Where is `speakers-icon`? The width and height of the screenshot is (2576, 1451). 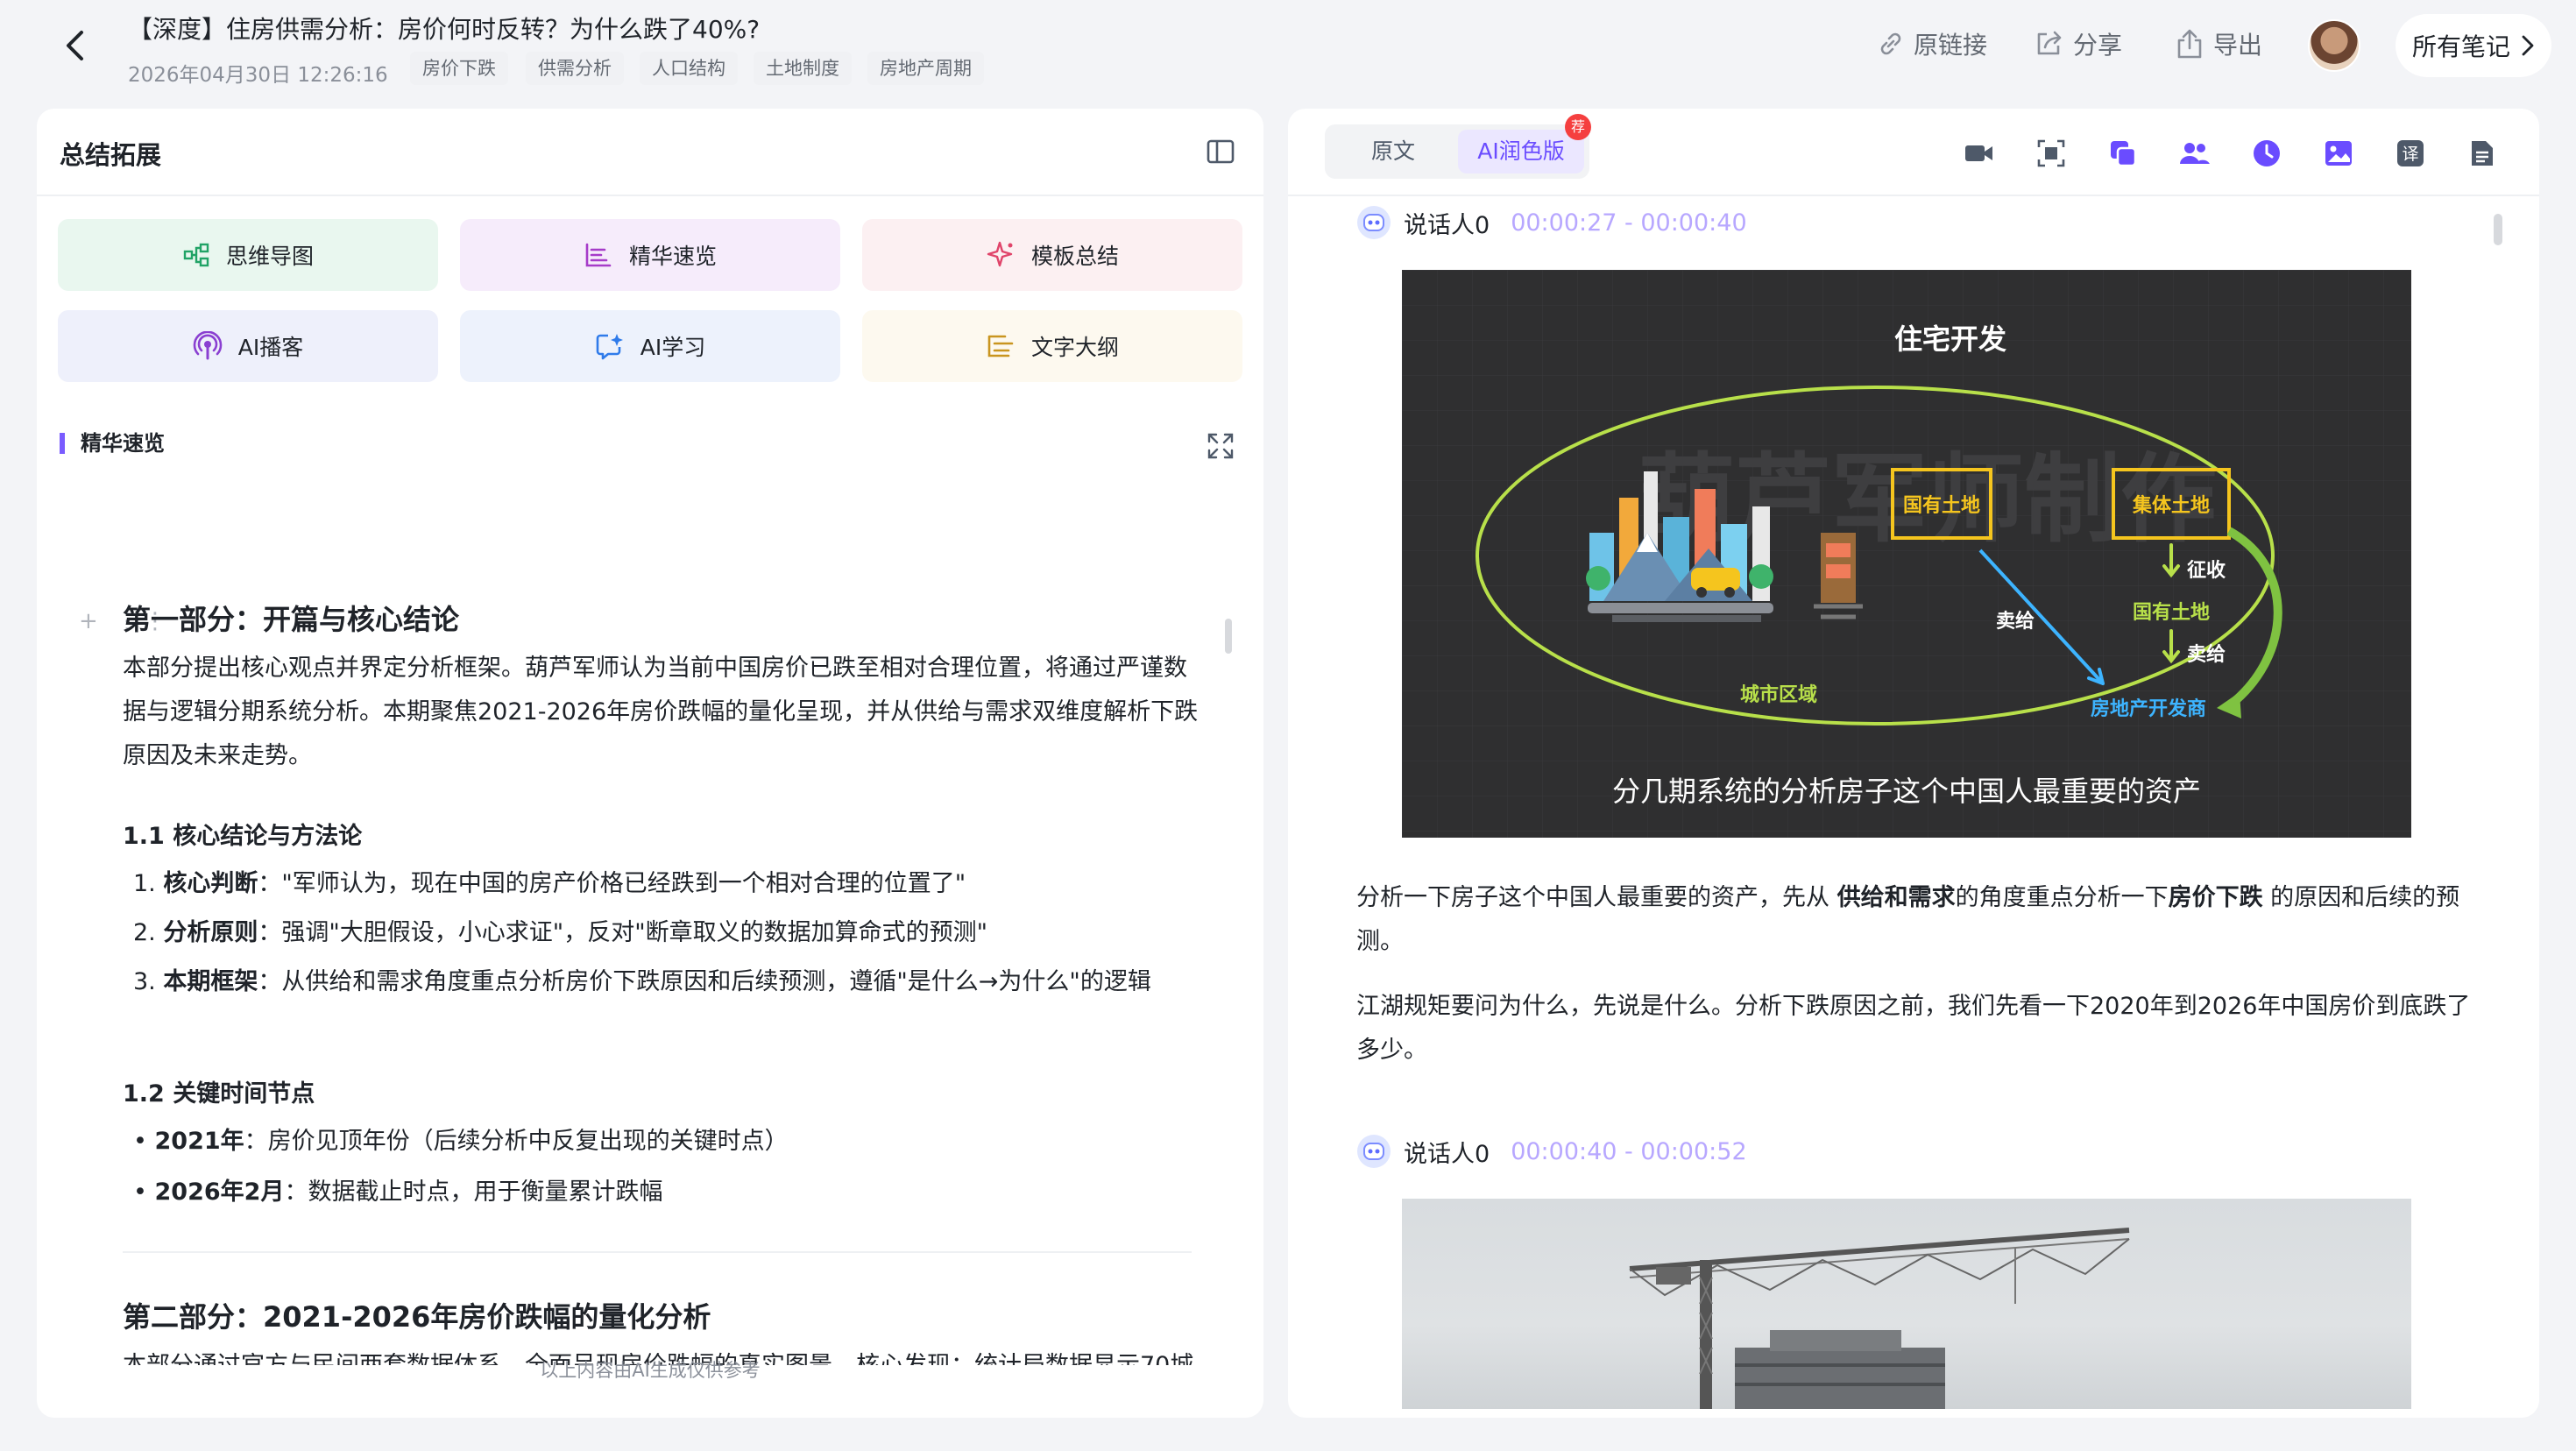 speakers-icon is located at coordinates (2195, 153).